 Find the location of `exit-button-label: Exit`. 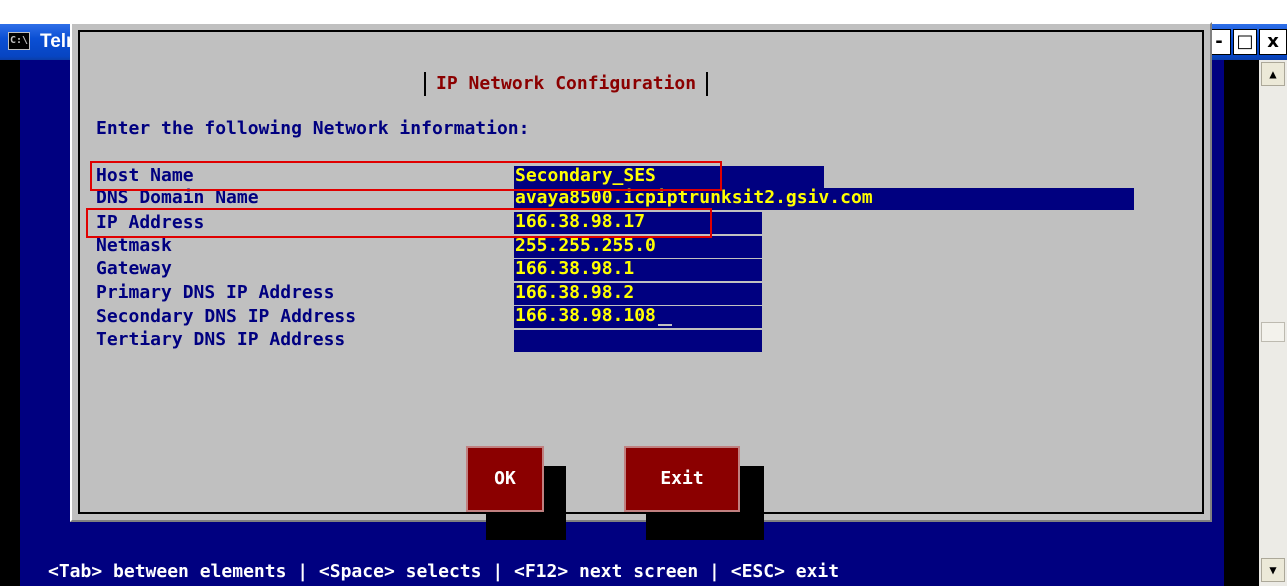

exit-button-label: Exit is located at coordinates (682, 478).